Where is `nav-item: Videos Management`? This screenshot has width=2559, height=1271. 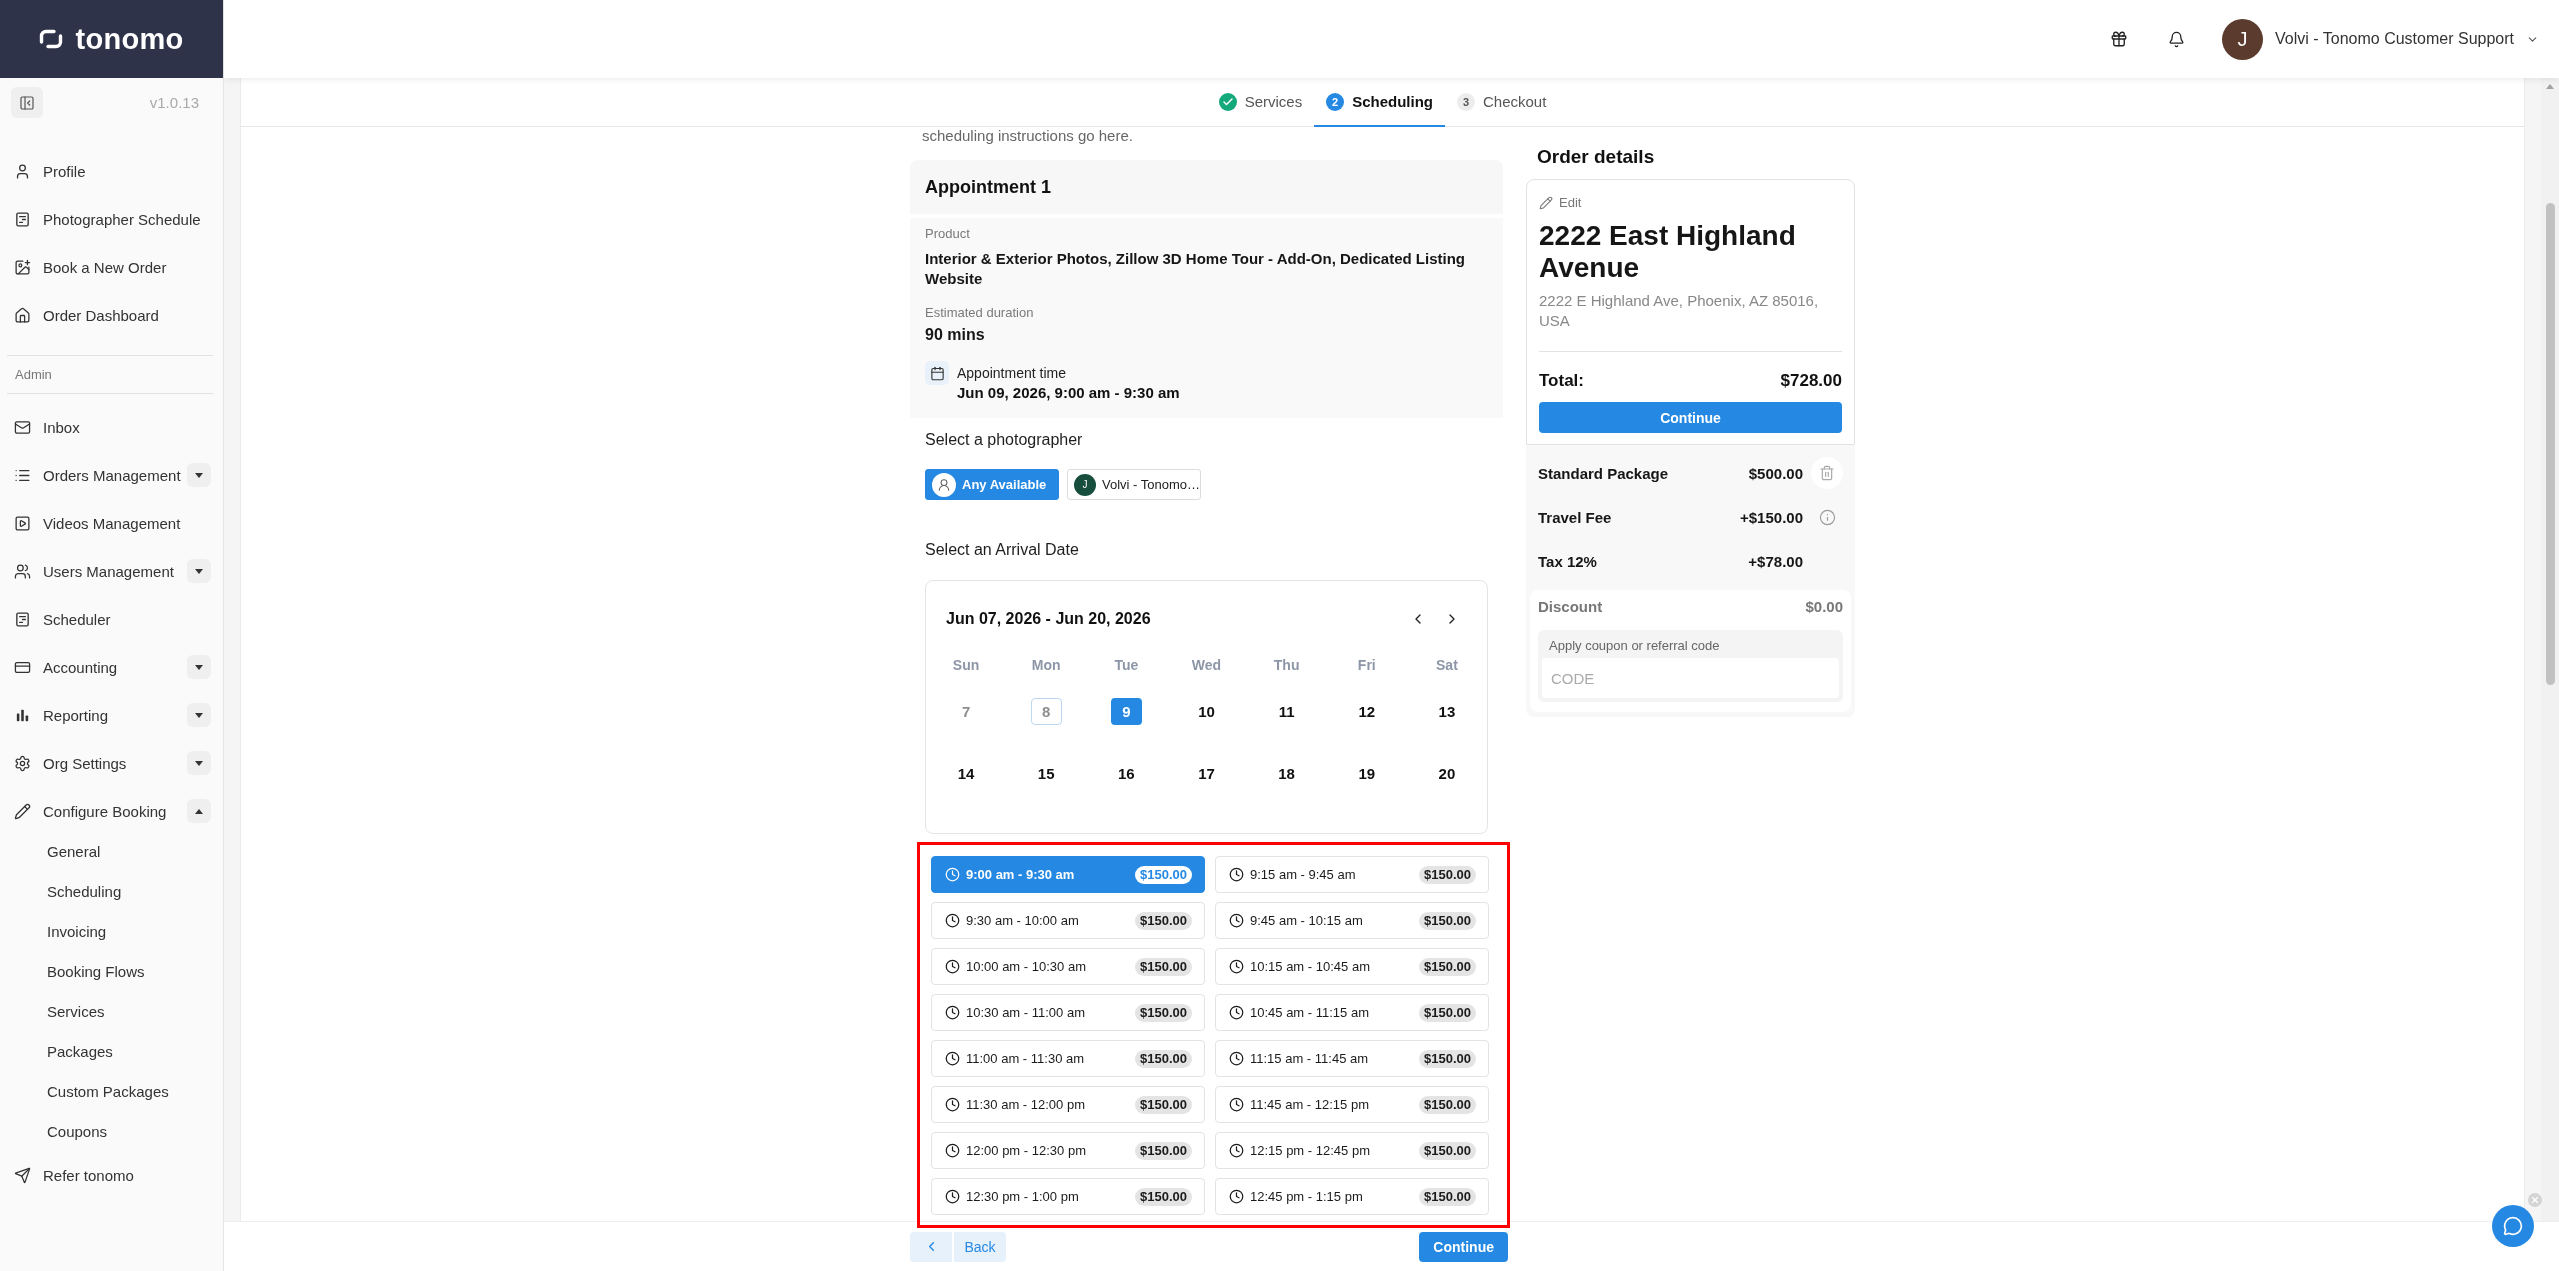
nav-item: Videos Management is located at coordinates (105, 523).